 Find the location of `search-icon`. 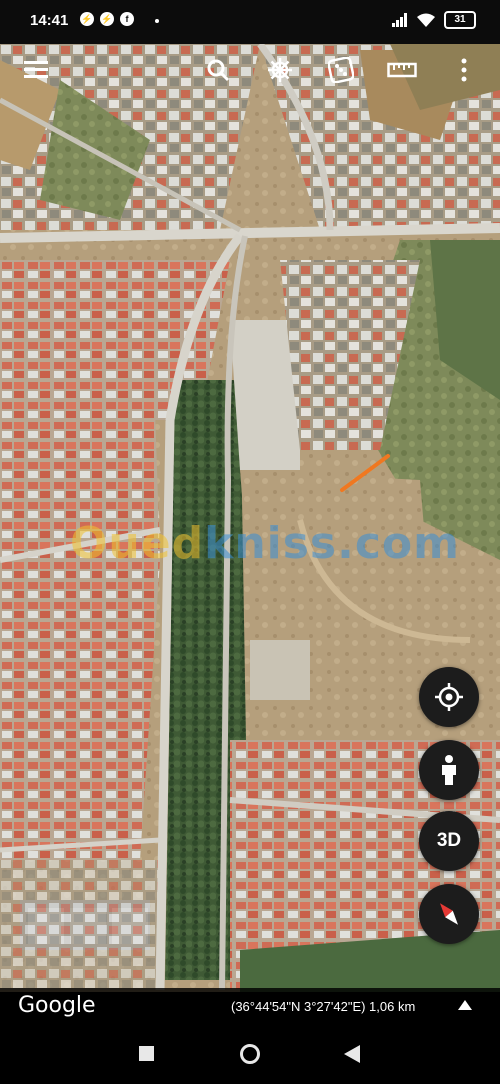

search-icon is located at coordinates (218, 70).